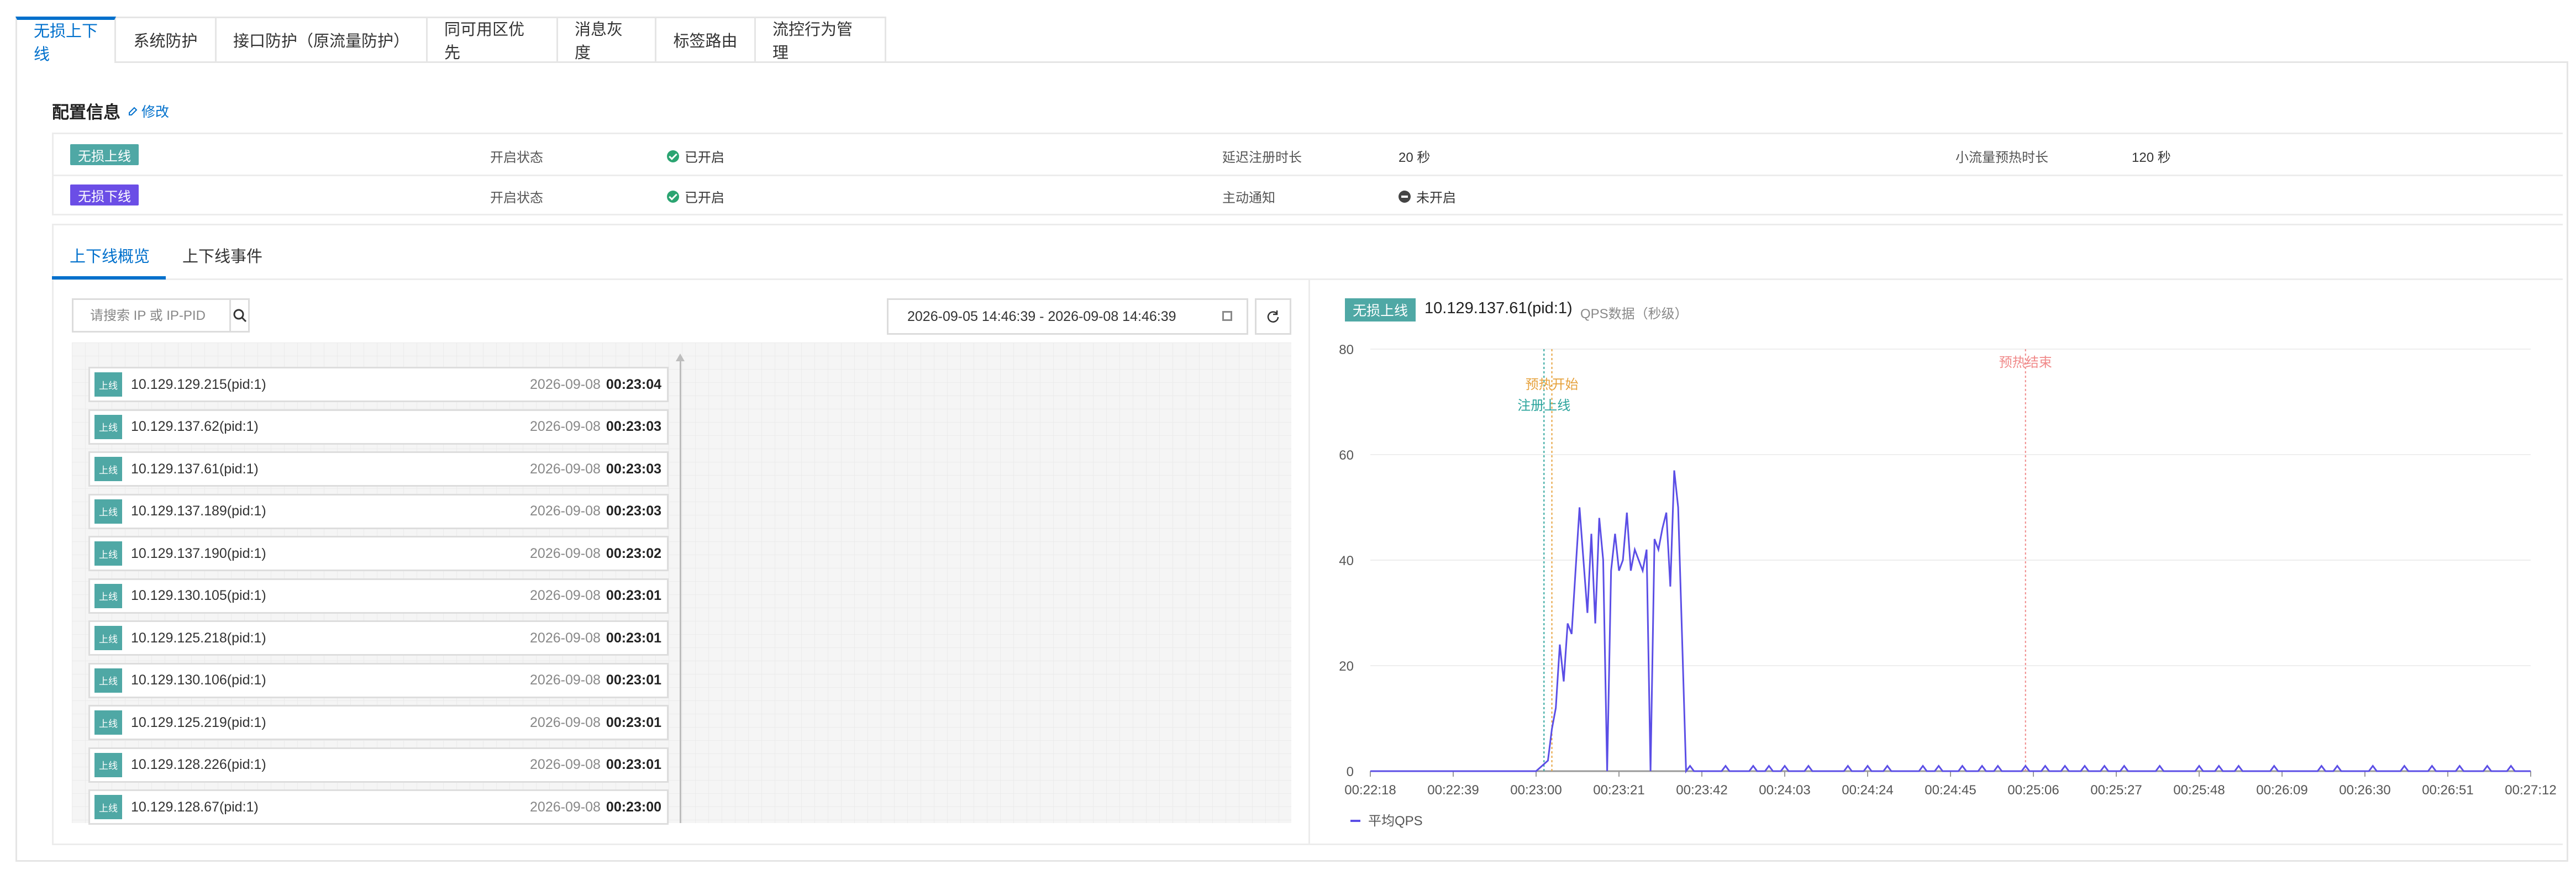  I want to click on online-status-label: 开启状态, so click(516, 158).